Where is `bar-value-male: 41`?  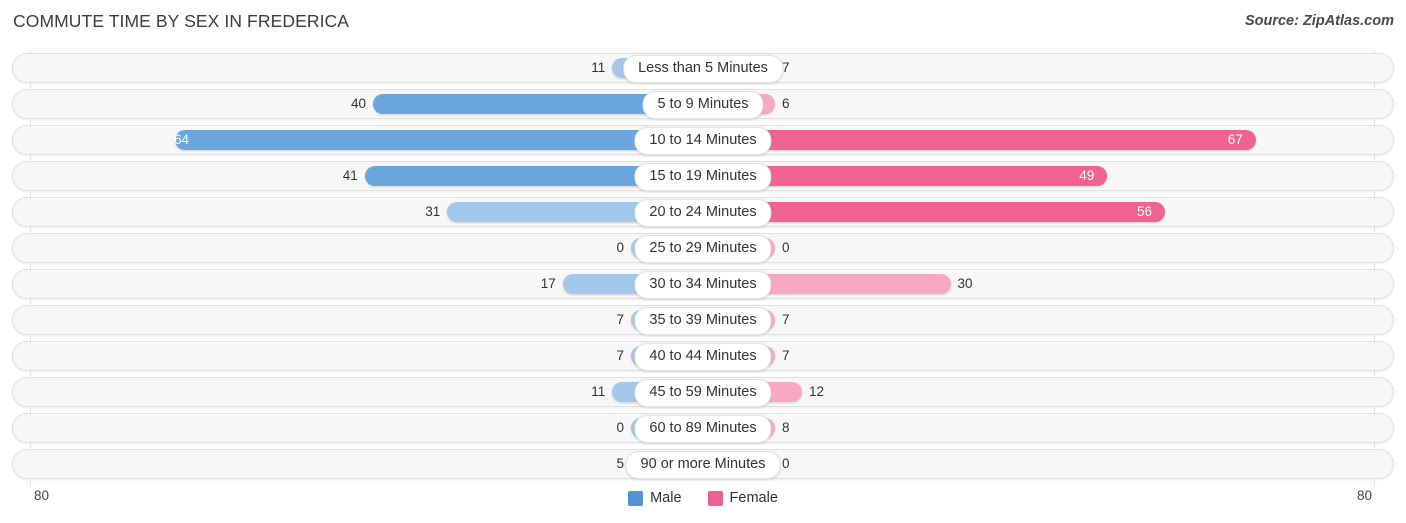 bar-value-male: 41 is located at coordinates (350, 175).